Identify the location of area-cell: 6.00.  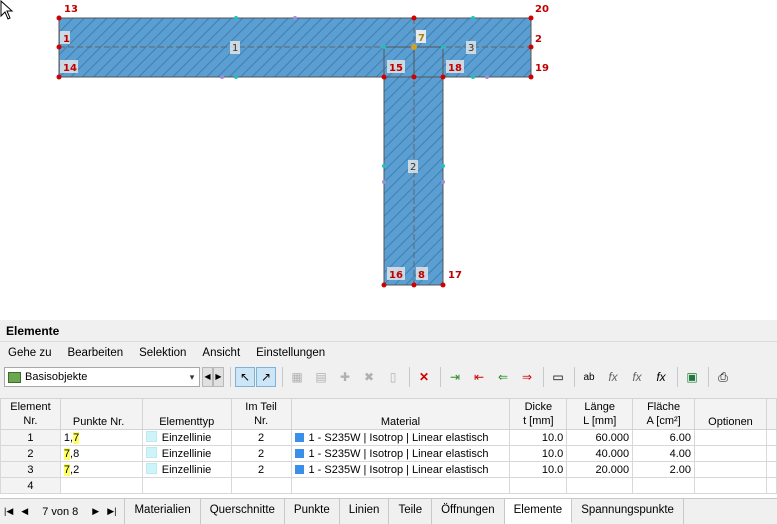
(664, 437).